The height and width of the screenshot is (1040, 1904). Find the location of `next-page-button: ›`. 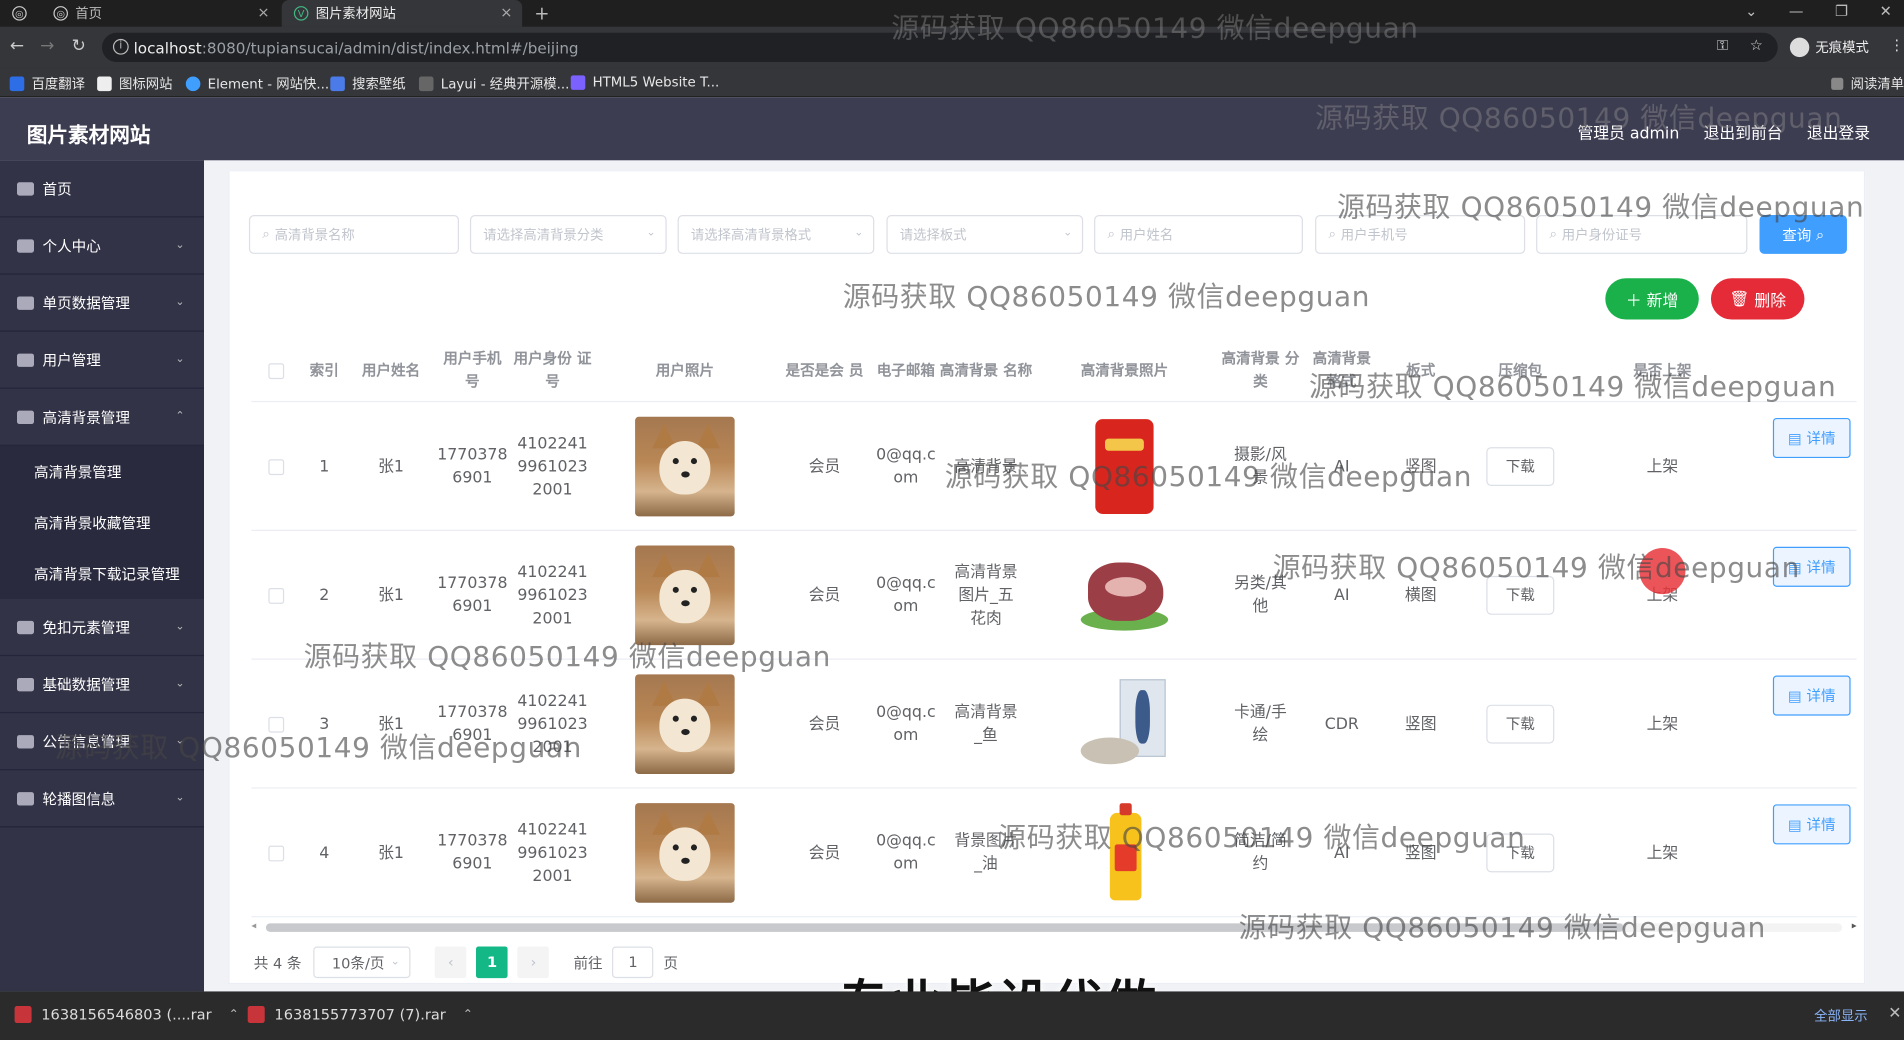

next-page-button: › is located at coordinates (533, 962).